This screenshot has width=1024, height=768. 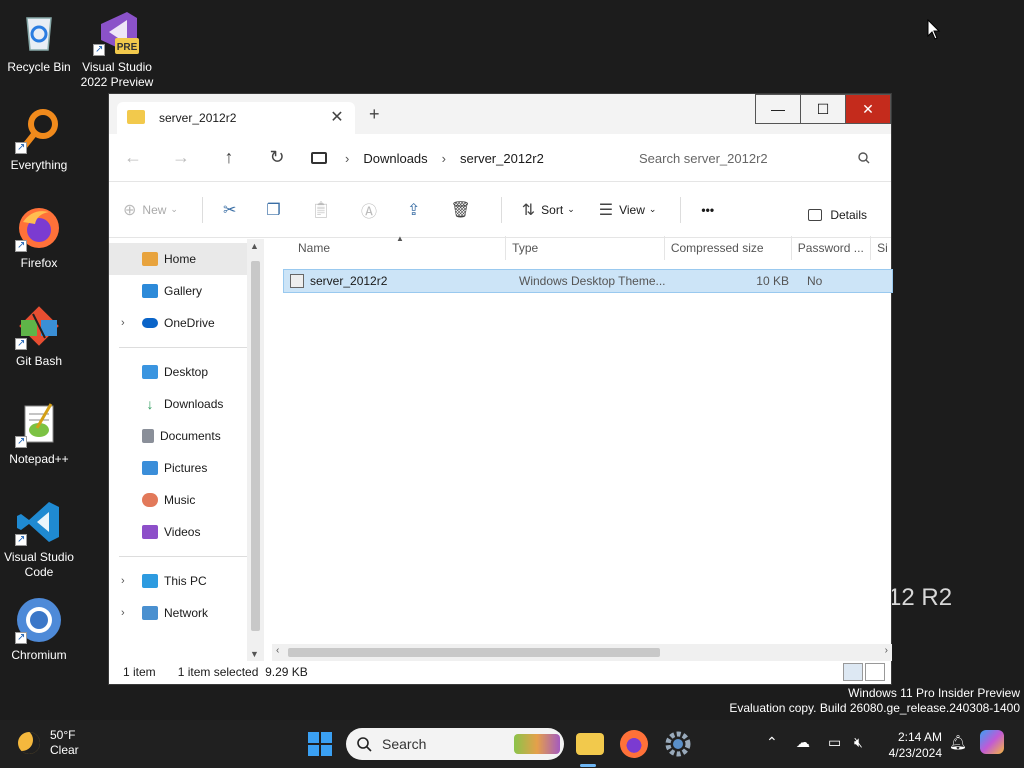 What do you see at coordinates (186, 323) in the screenshot?
I see `sidebar-item-onedrive: › OneDrive` at bounding box center [186, 323].